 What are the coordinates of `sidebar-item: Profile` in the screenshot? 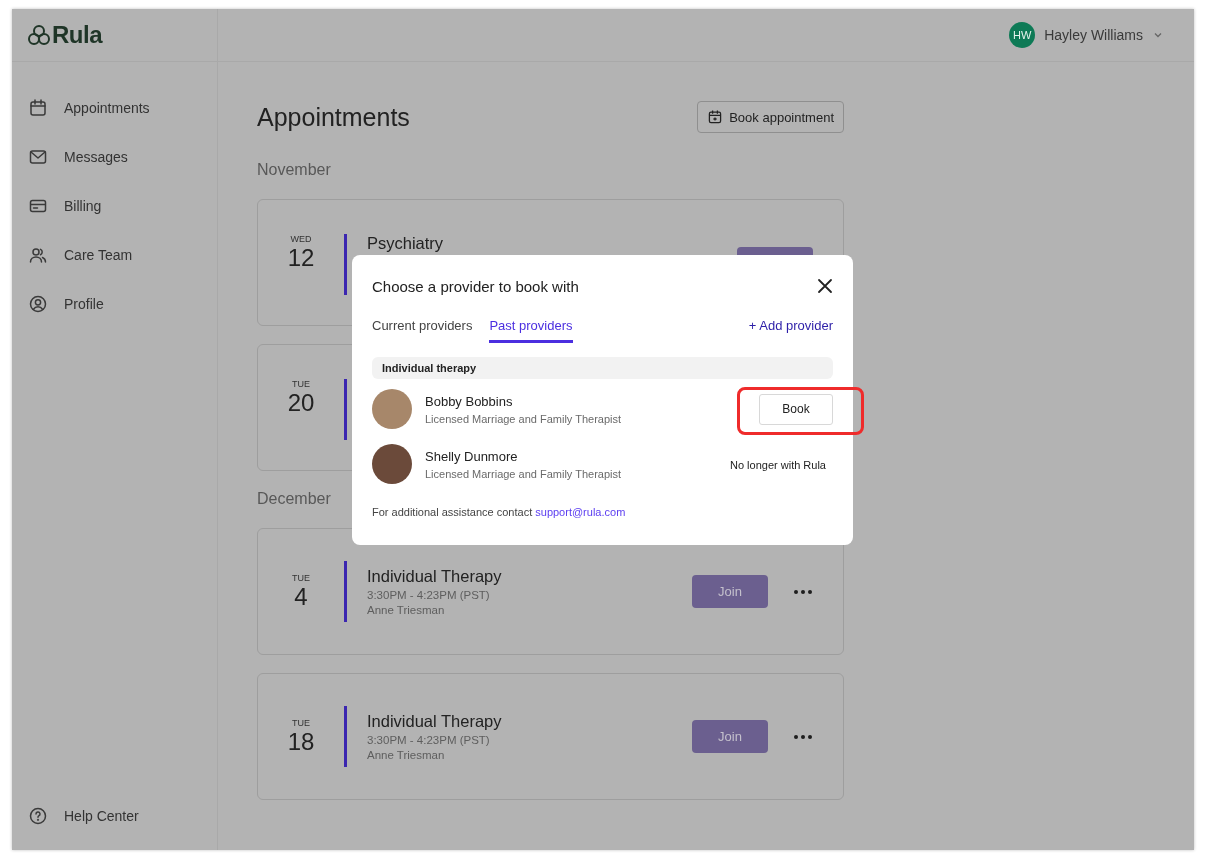 It's located at (122, 304).